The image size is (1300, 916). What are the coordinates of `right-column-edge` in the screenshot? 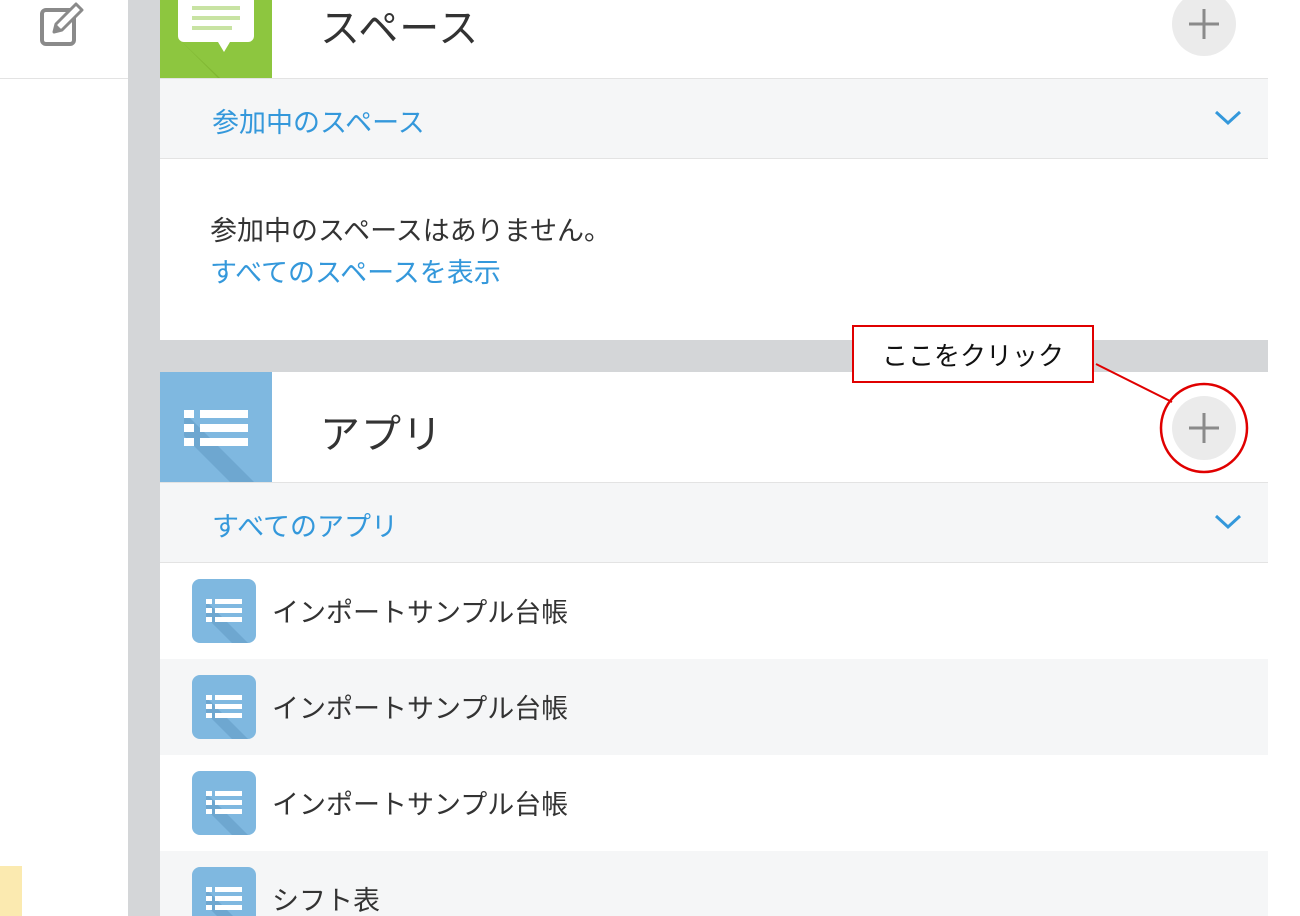 It's located at (1284, 458).